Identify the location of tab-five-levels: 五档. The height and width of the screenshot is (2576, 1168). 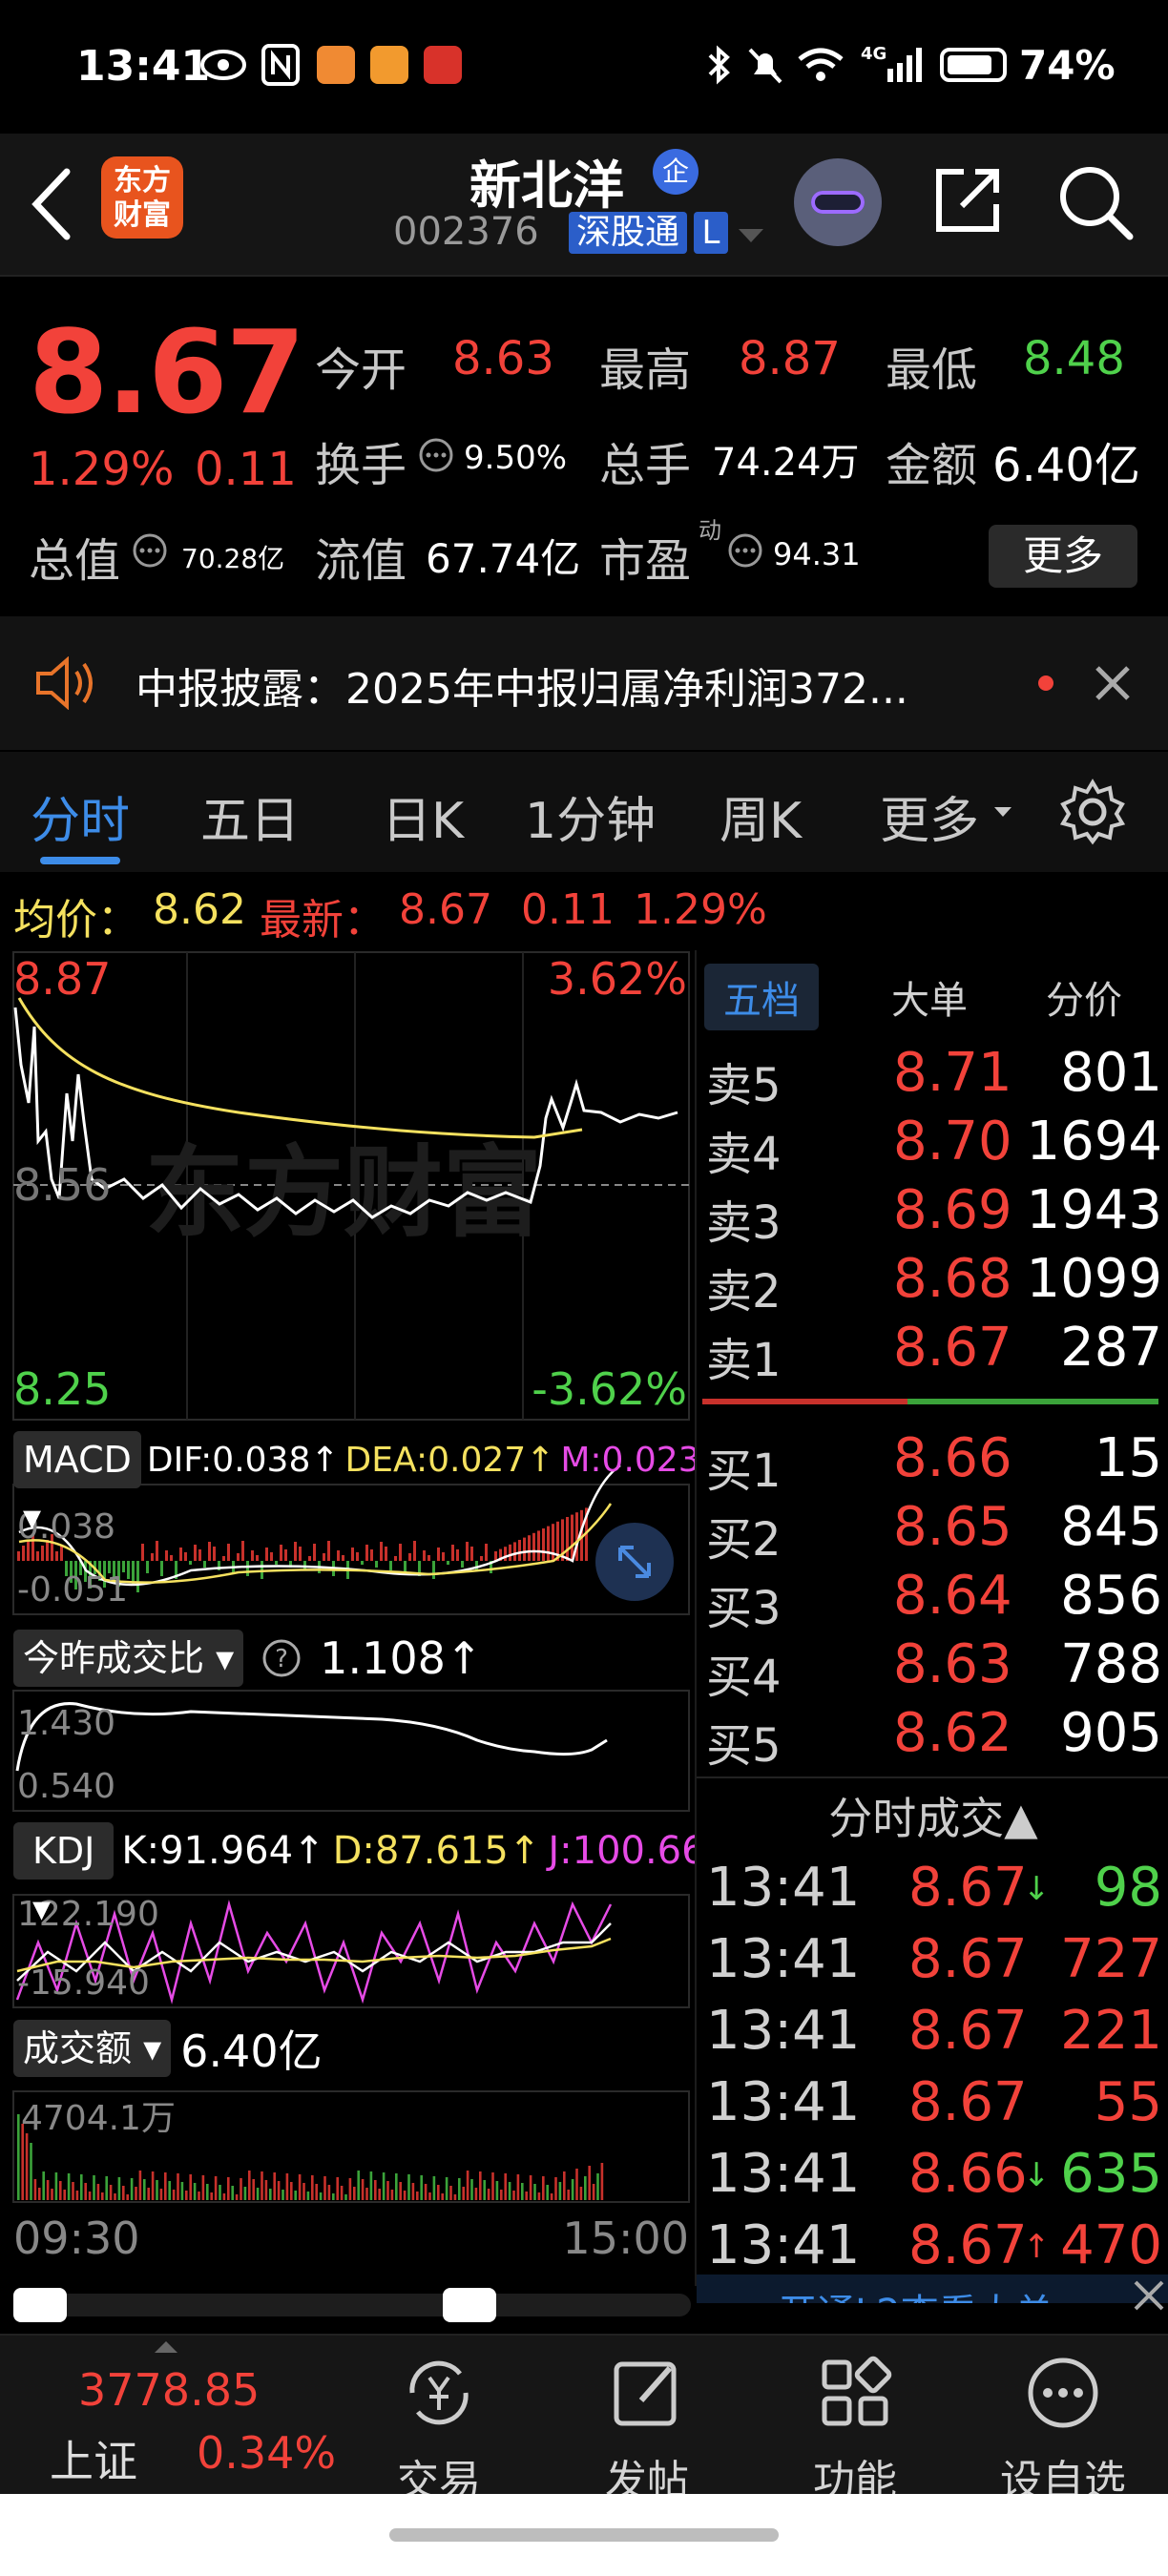
(761, 997).